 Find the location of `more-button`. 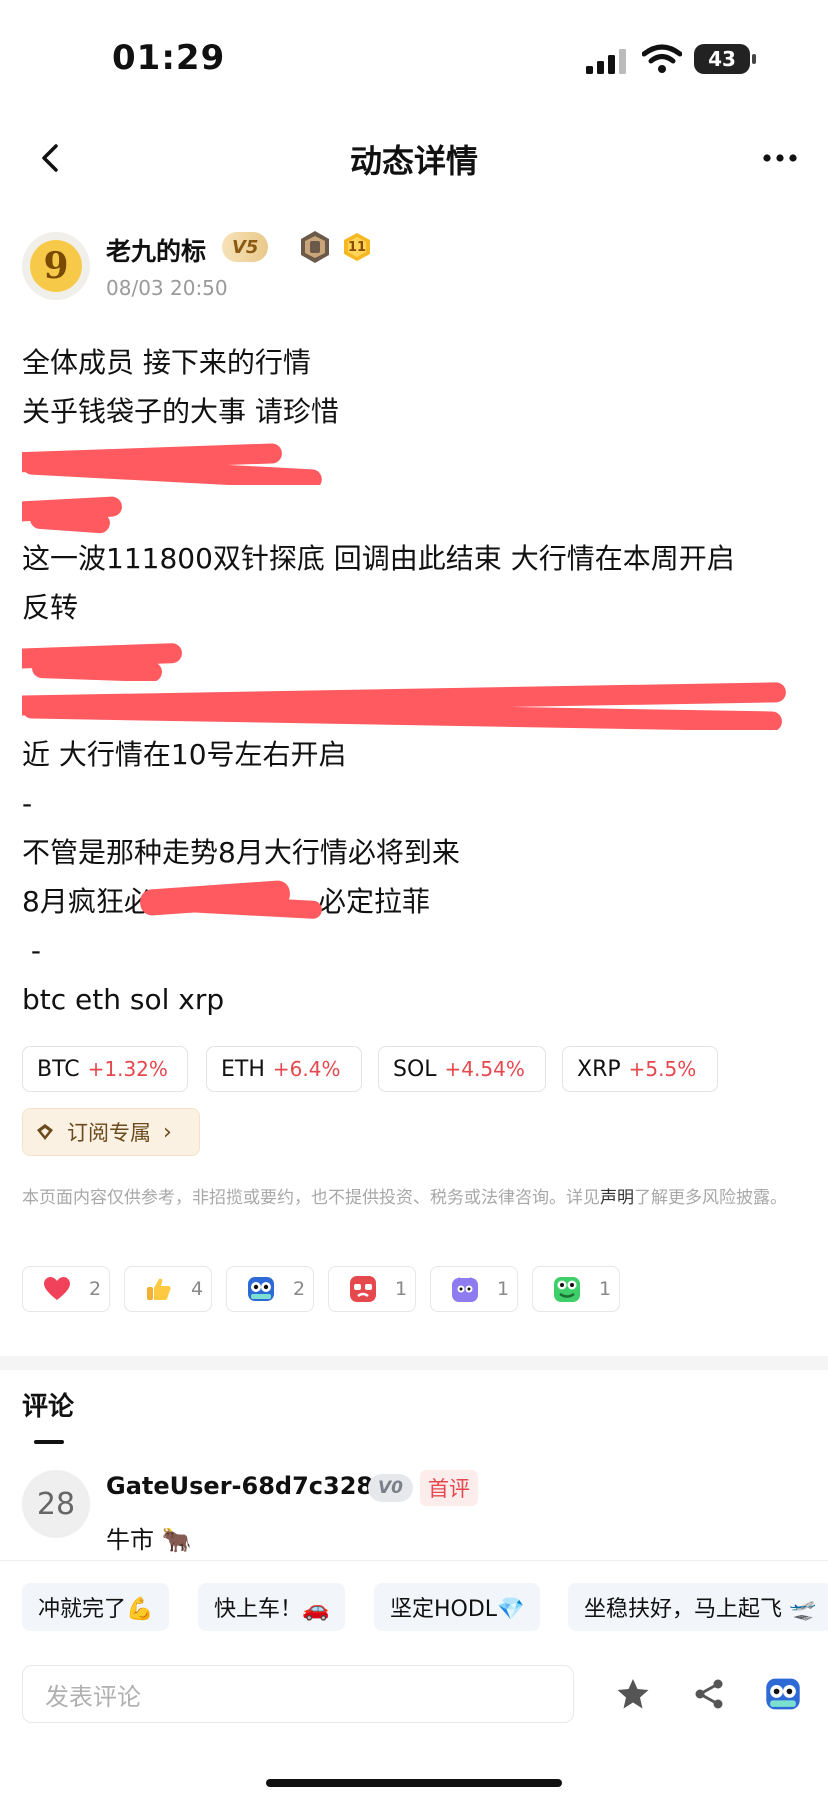

more-button is located at coordinates (780, 158).